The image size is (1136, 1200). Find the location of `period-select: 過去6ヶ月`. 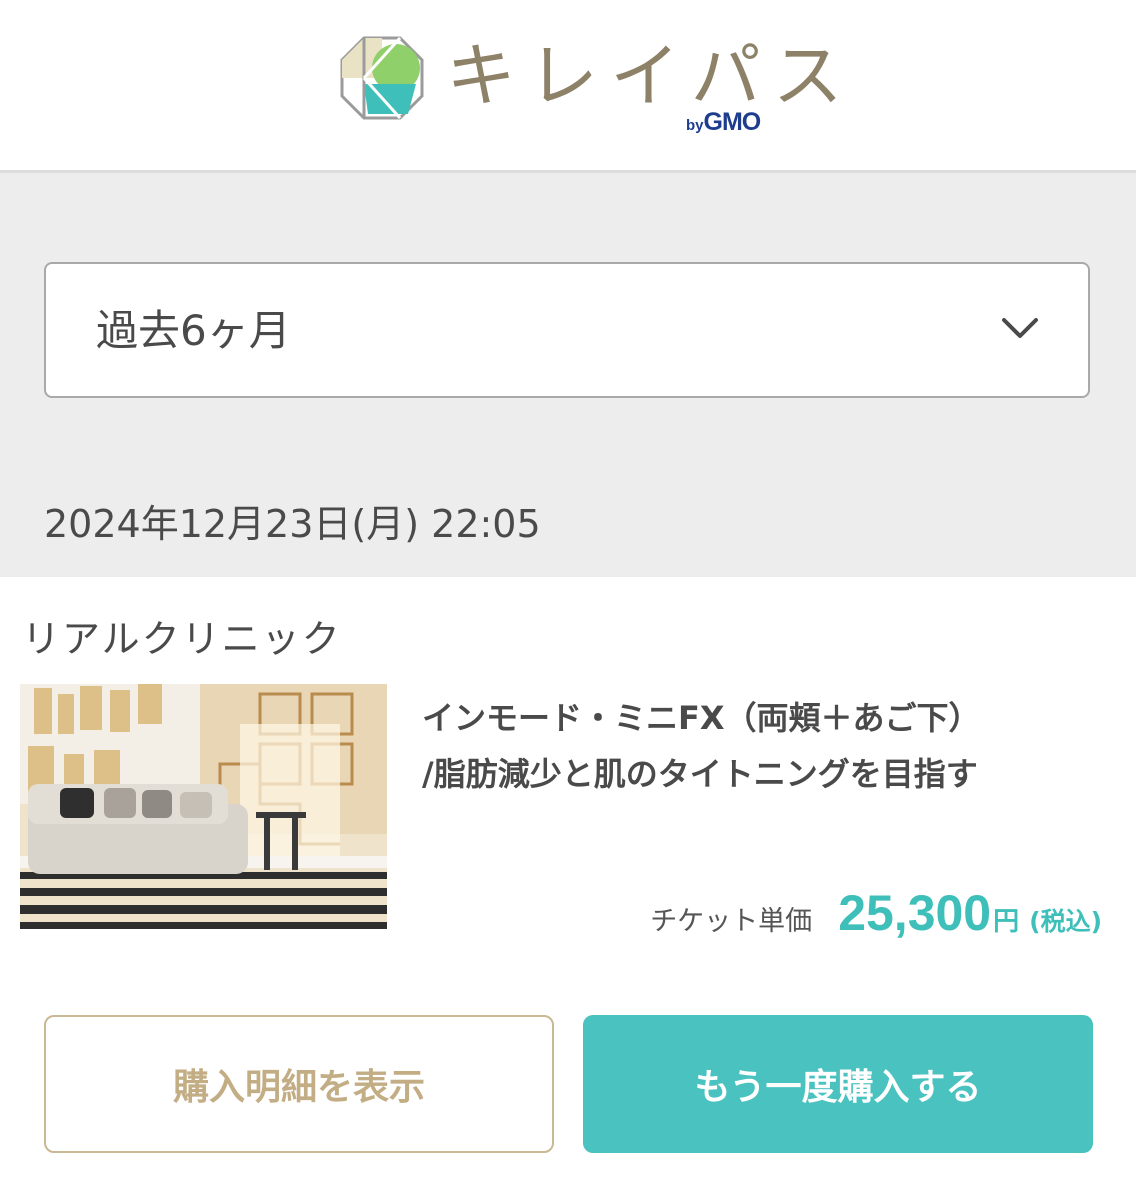

period-select: 過去6ヶ月 is located at coordinates (567, 330).